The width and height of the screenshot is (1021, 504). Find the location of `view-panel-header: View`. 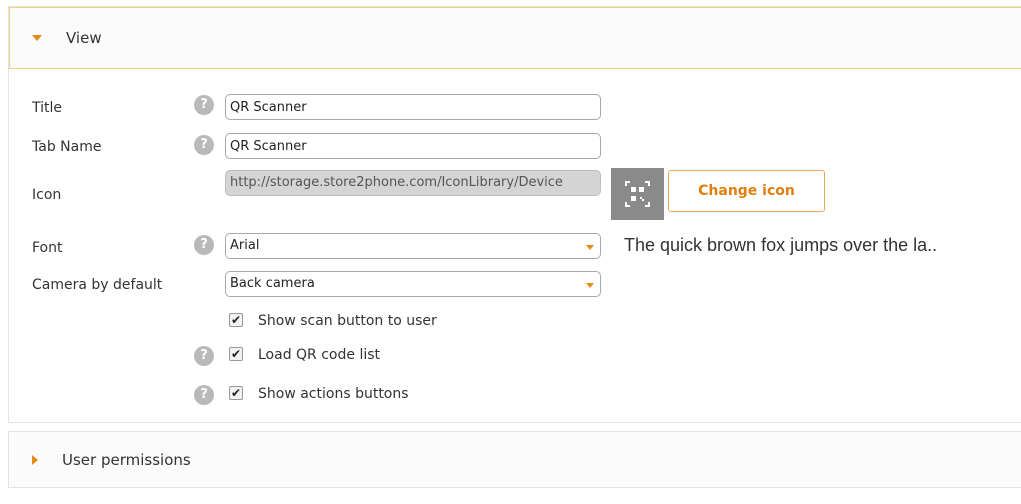

view-panel-header: View is located at coordinates (515, 38).